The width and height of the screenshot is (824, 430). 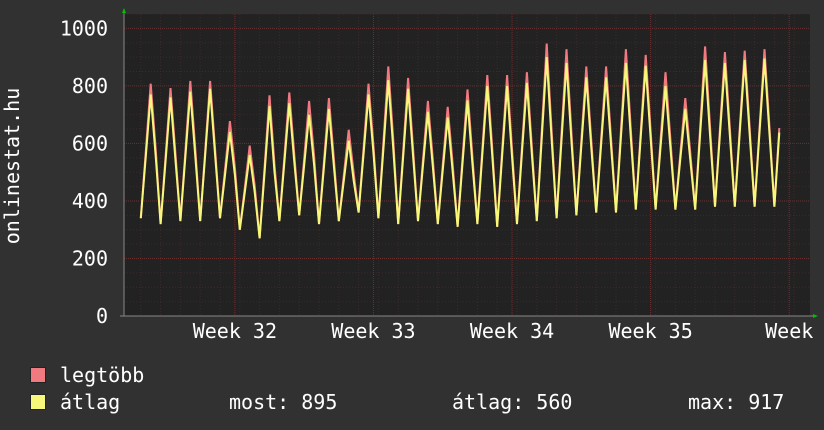 I want to click on legend-swatch-legtobb, so click(x=38, y=375).